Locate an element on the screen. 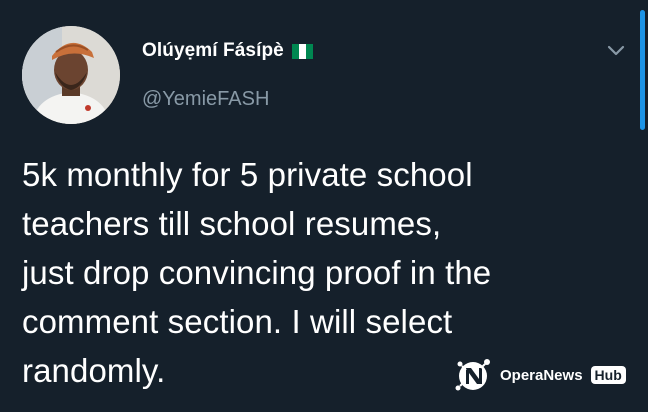 The height and width of the screenshot is (412, 648). watermark: OperaNews Hub is located at coordinates (539, 375).